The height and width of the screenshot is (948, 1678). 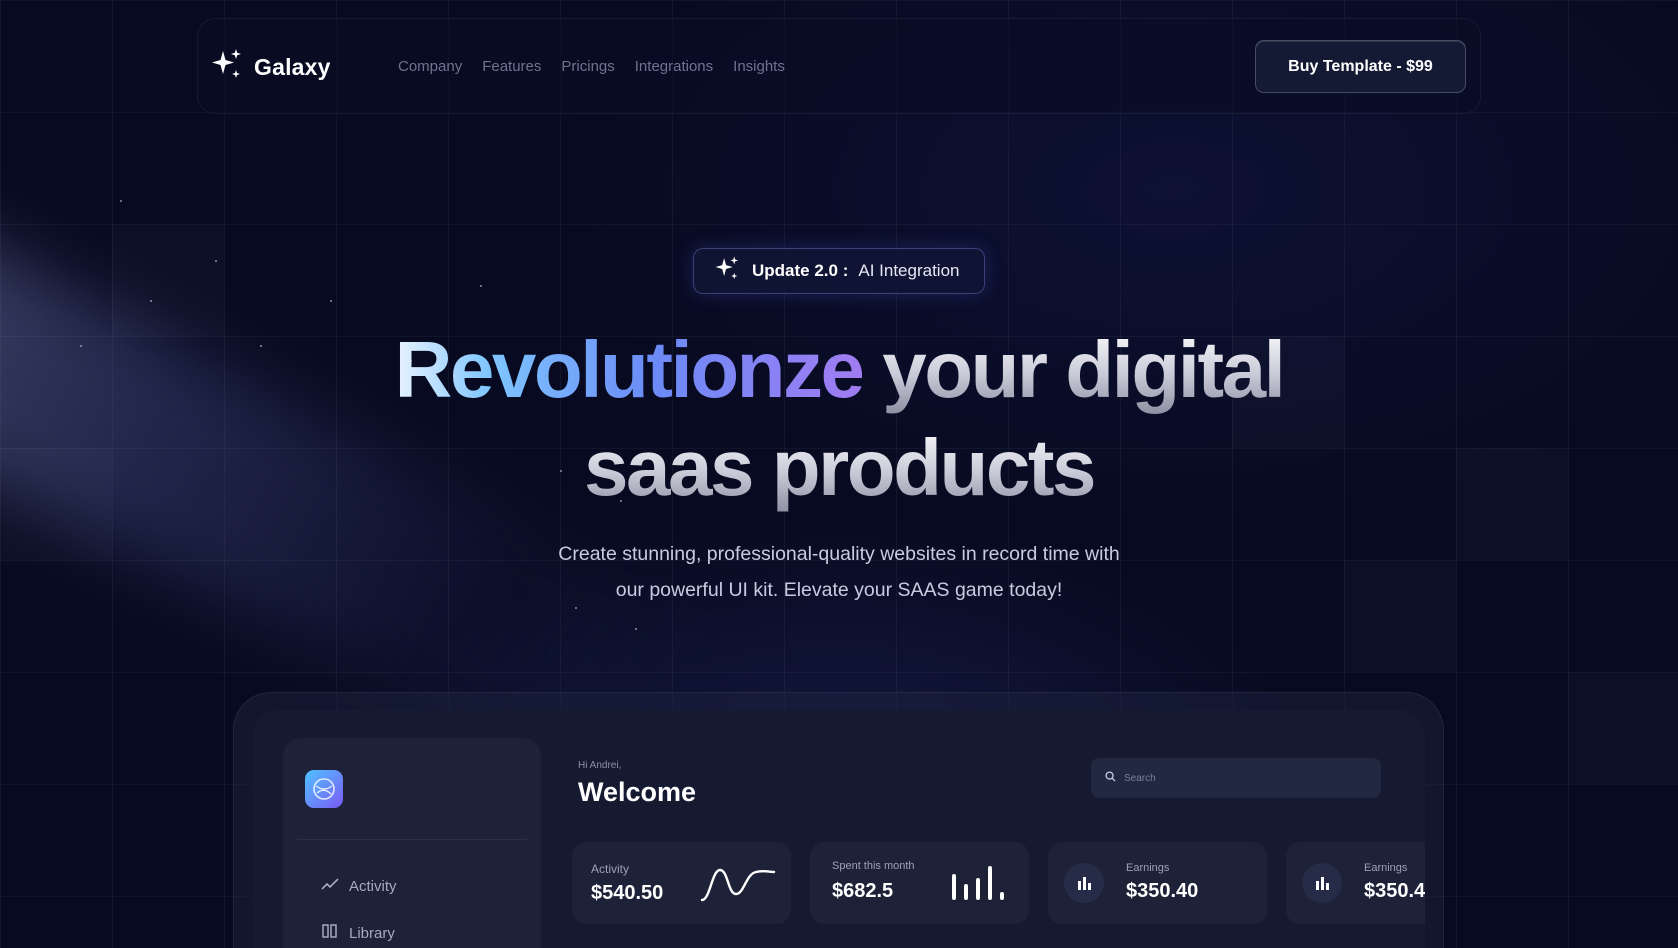 What do you see at coordinates (909, 270) in the screenshot?
I see `badge-text: AI Integration` at bounding box center [909, 270].